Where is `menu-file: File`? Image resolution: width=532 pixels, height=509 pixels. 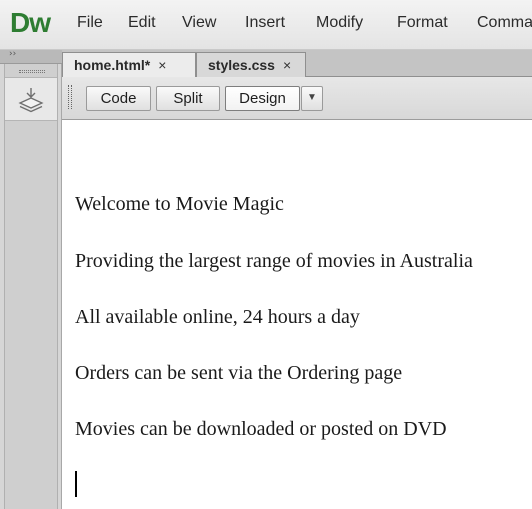
menu-file: File is located at coordinates (90, 23).